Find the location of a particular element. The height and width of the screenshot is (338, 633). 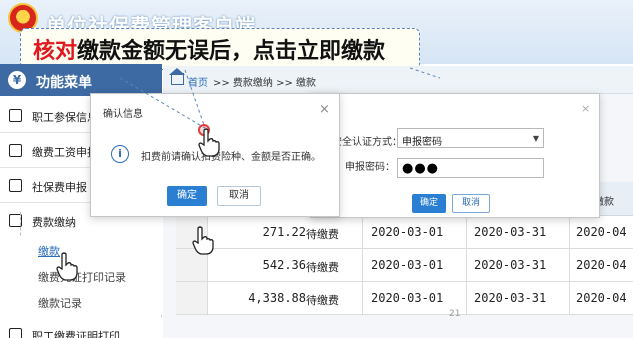

breadcrumb-path: >> 费款缴纳 >> 缴款 is located at coordinates (265, 83).